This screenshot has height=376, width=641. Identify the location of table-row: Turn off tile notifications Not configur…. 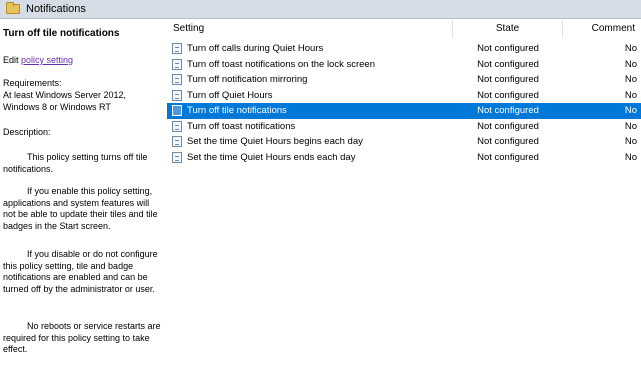
(404, 111).